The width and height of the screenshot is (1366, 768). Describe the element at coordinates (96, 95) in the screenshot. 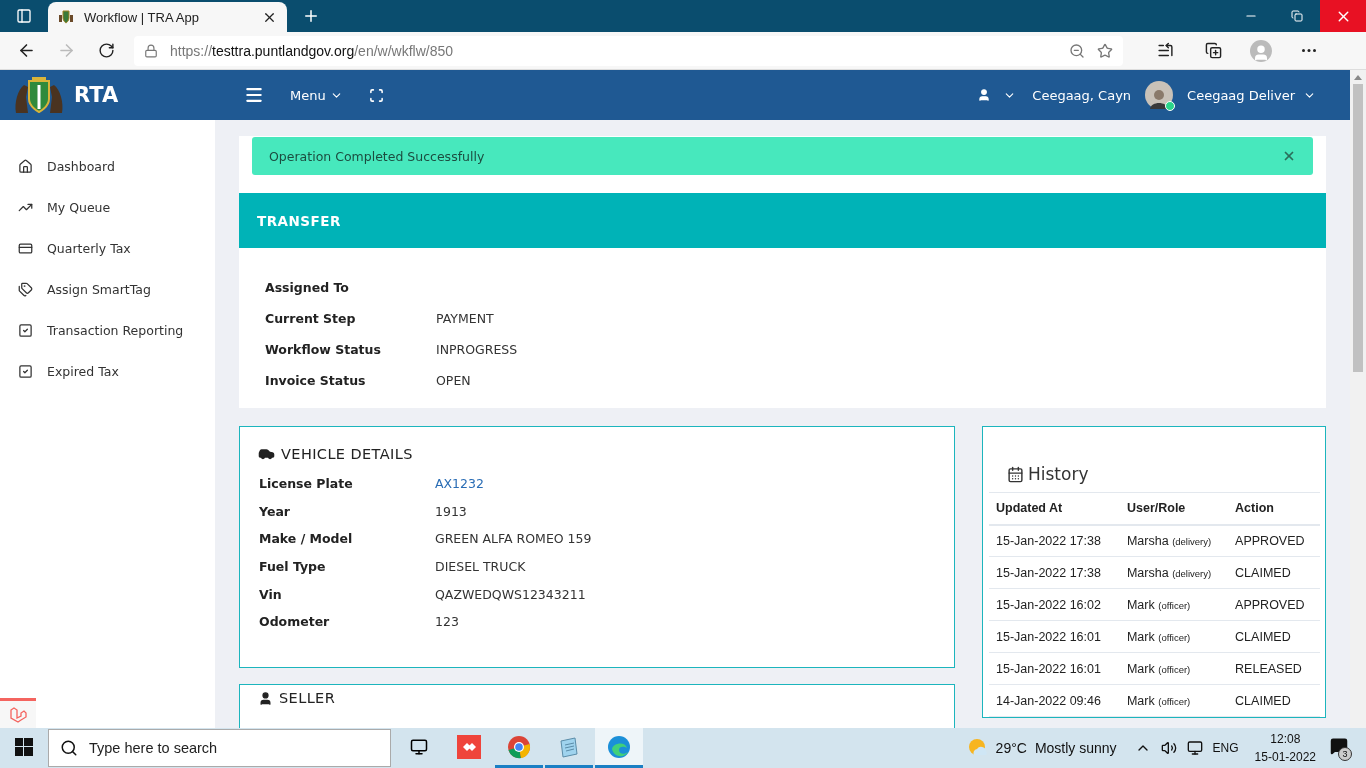

I see `brand-name: RTA` at that location.